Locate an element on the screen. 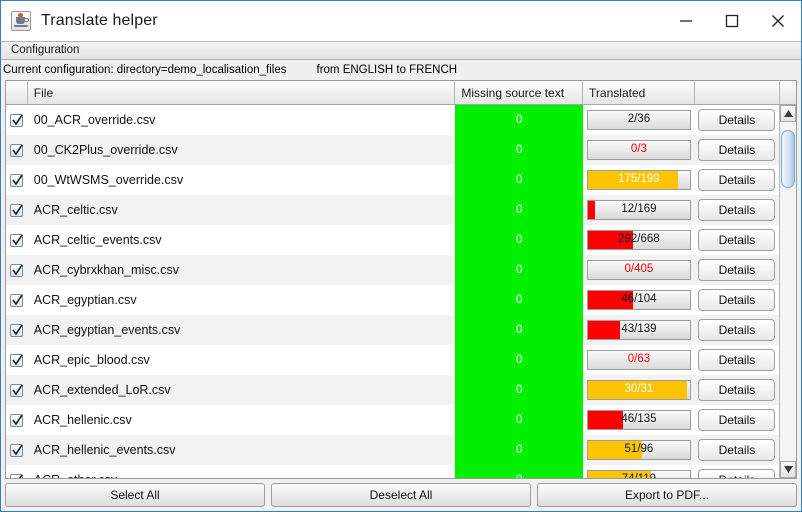  table-row: ACR_cybrxkhan_misc.csv 0 0/405 Details is located at coordinates (392, 270).